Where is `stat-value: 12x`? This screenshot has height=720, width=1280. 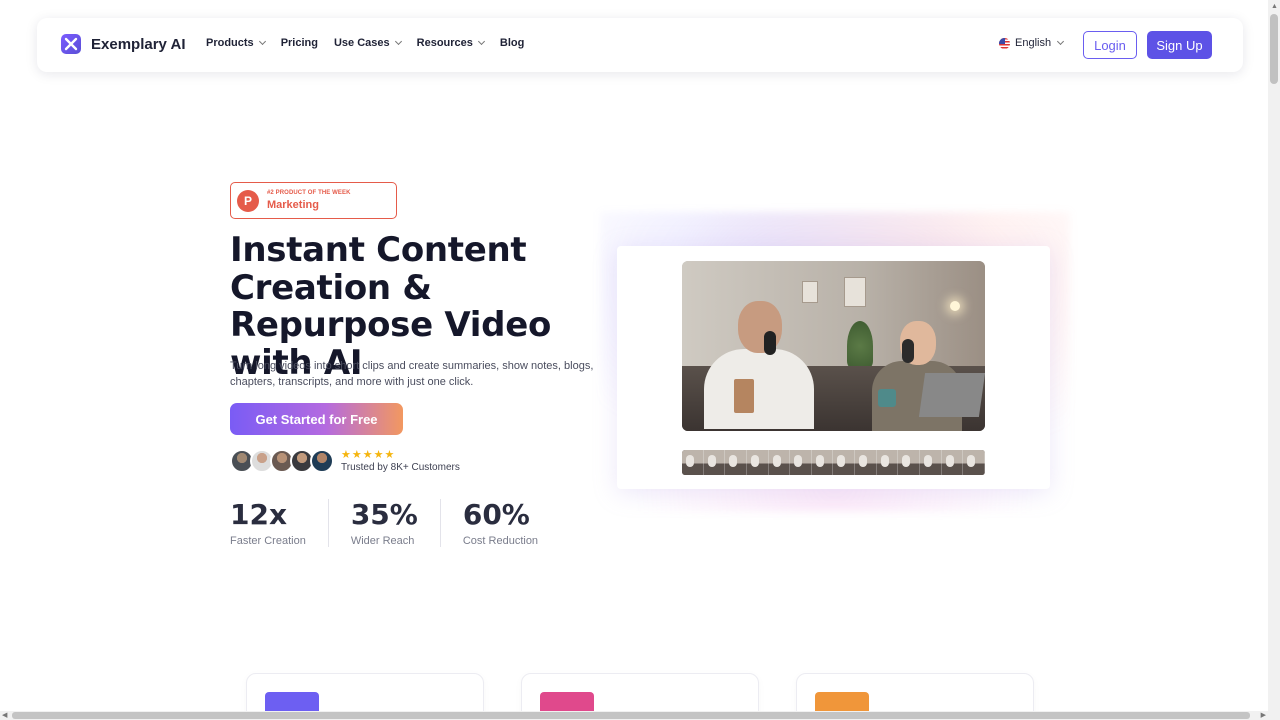
stat-value: 12x is located at coordinates (259, 514).